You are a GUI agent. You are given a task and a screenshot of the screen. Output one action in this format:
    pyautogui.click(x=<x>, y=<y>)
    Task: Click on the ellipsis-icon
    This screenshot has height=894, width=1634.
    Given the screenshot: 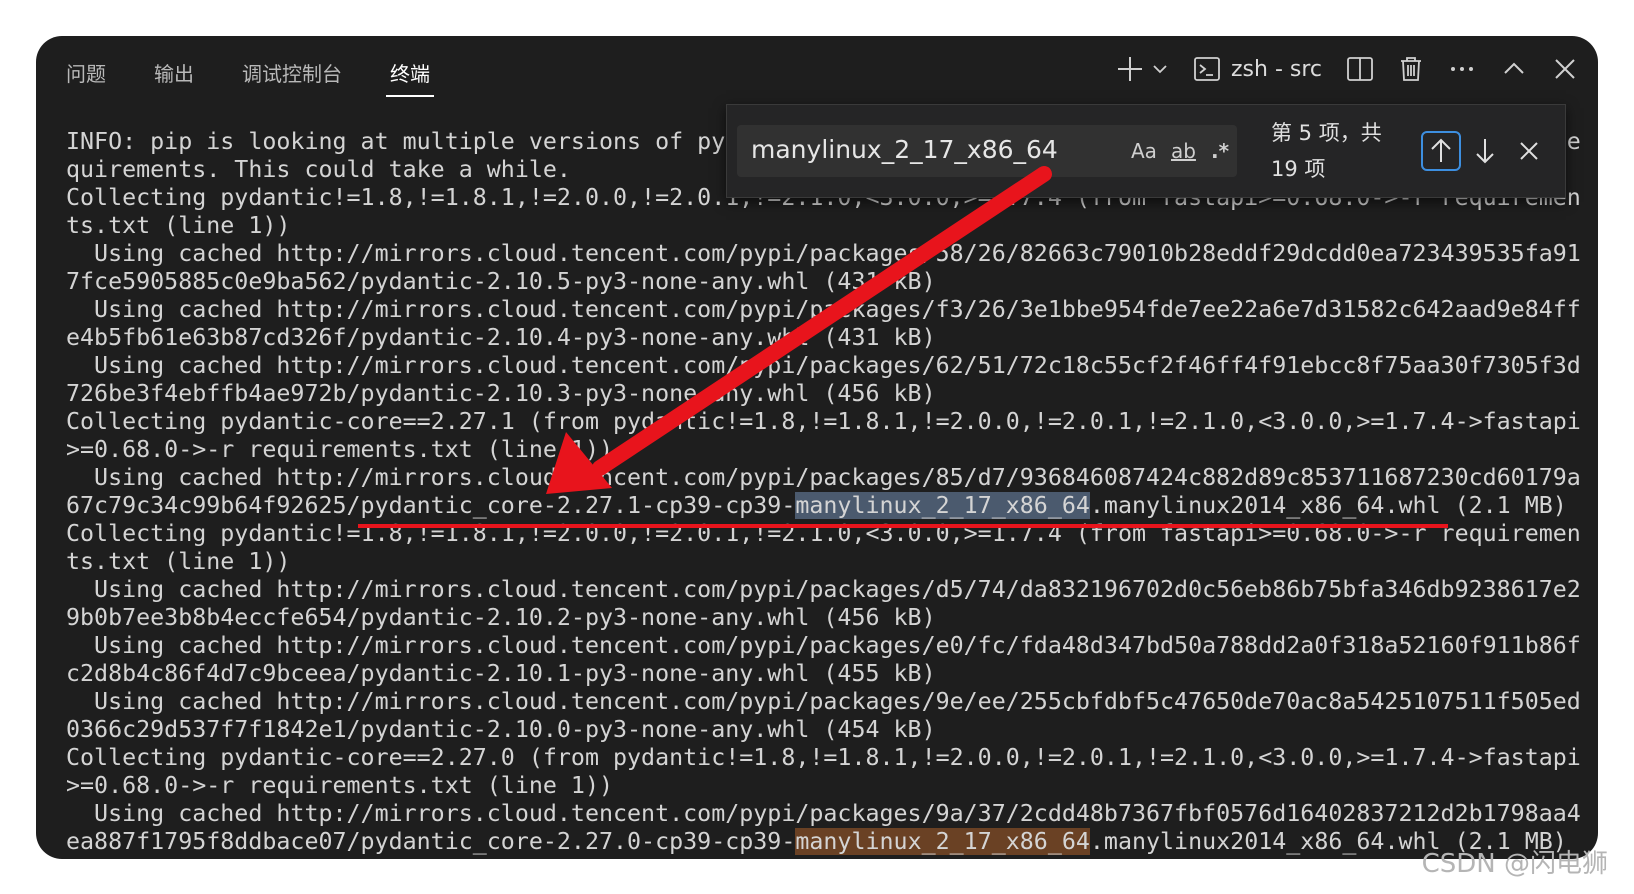 What is the action you would take?
    pyautogui.click(x=1462, y=69)
    